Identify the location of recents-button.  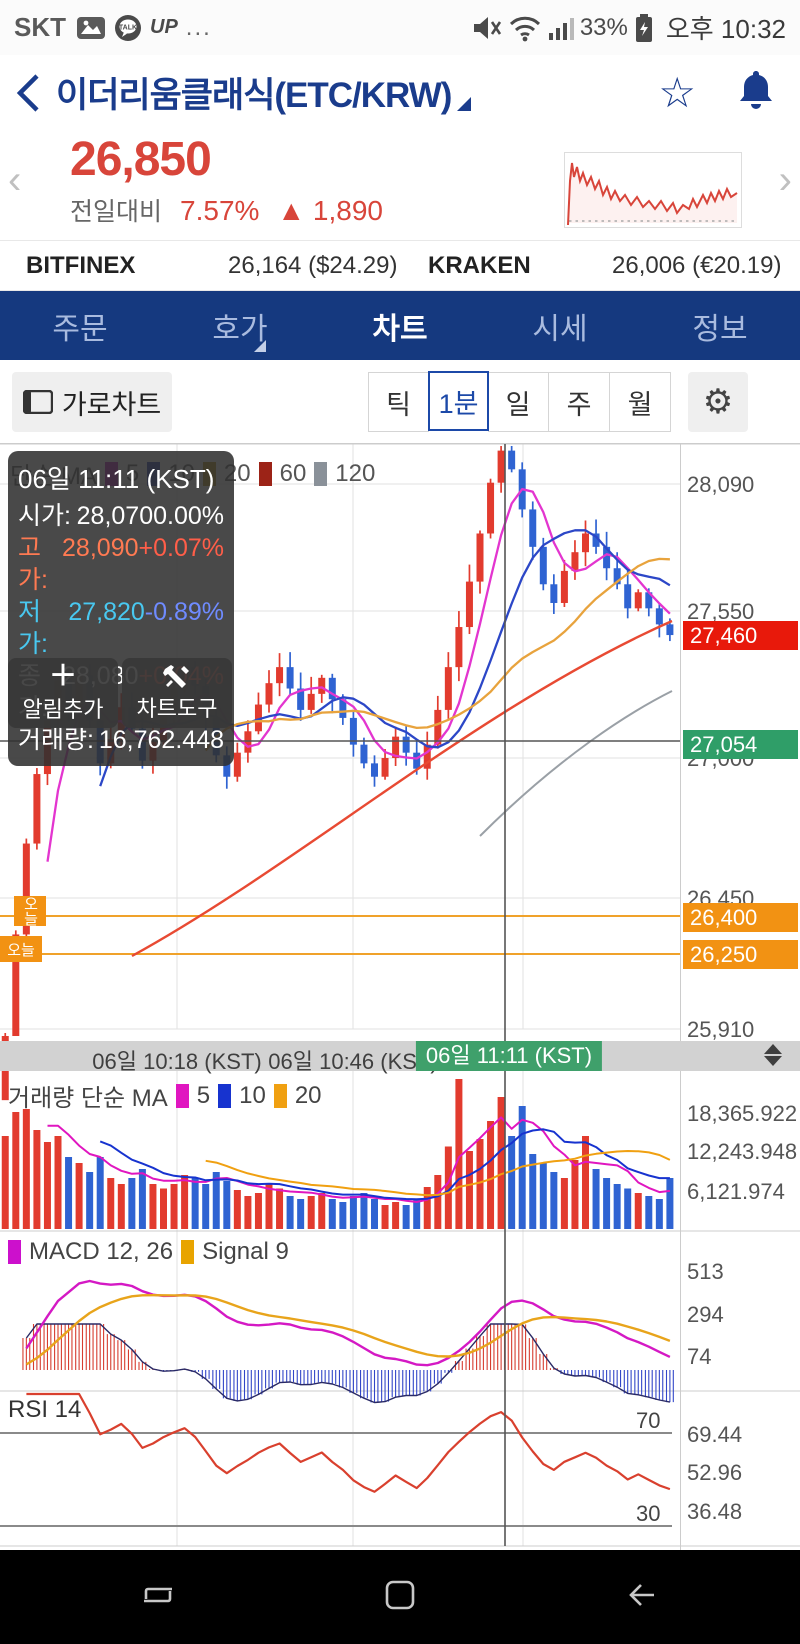
(158, 1597).